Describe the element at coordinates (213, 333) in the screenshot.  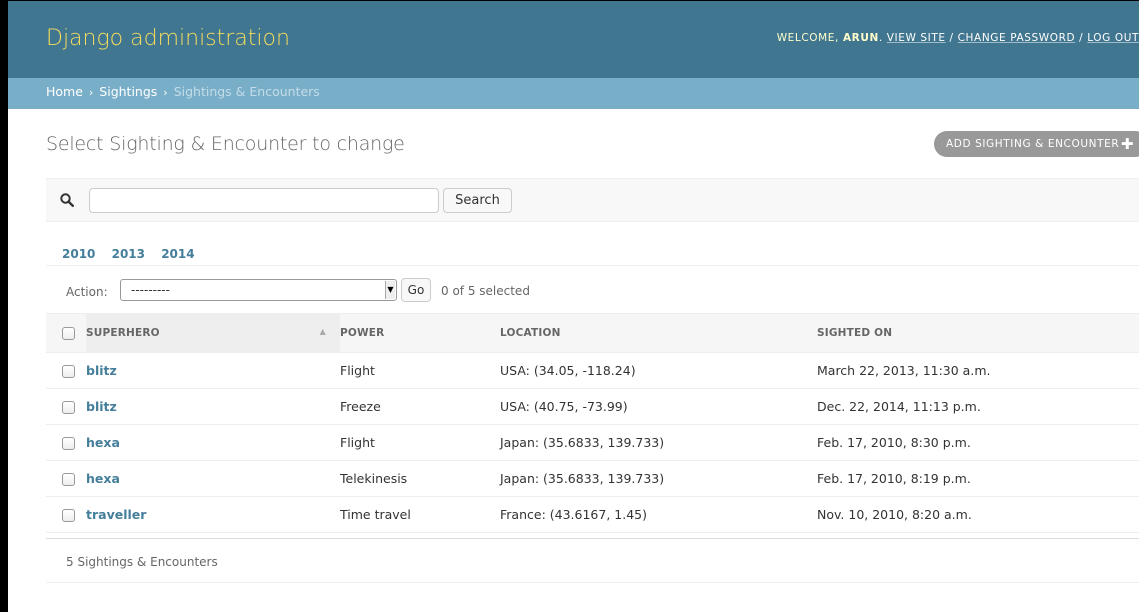
I see `column-header-superhero: SUPERHERO ▲` at that location.